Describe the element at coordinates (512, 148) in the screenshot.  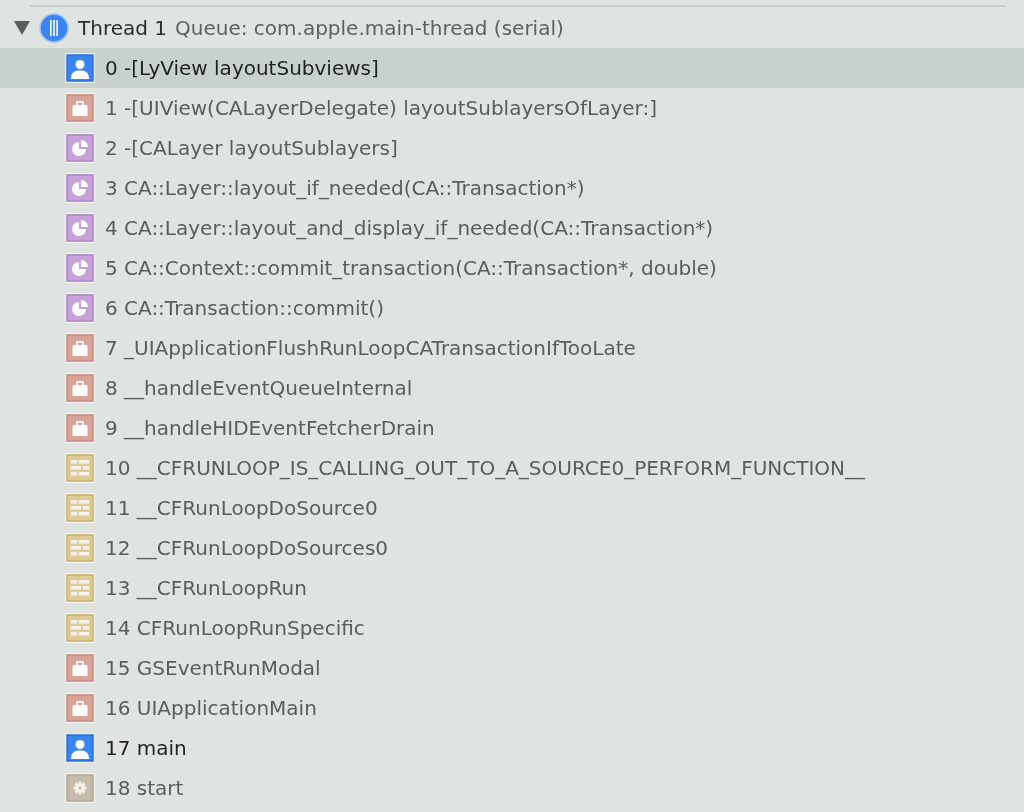
I see `stack-frame-row: 2 -[CALayer layoutSublayers]` at that location.